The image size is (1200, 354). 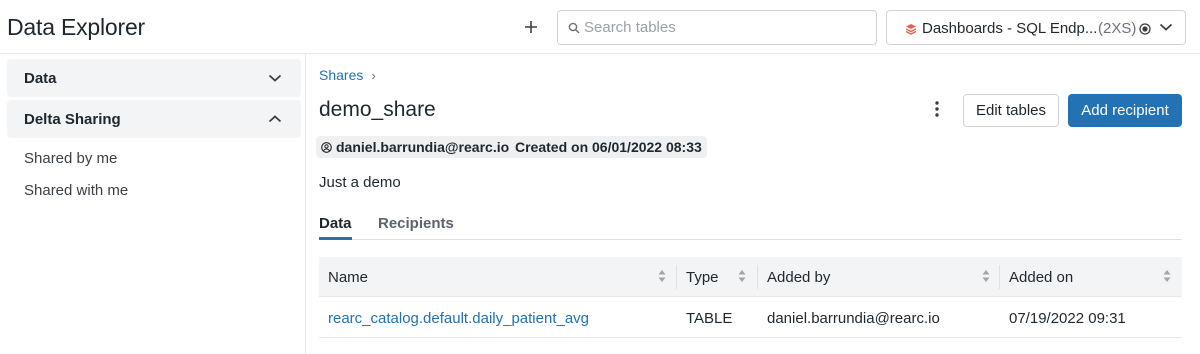 I want to click on table-cell-type: TABLE, so click(x=709, y=318).